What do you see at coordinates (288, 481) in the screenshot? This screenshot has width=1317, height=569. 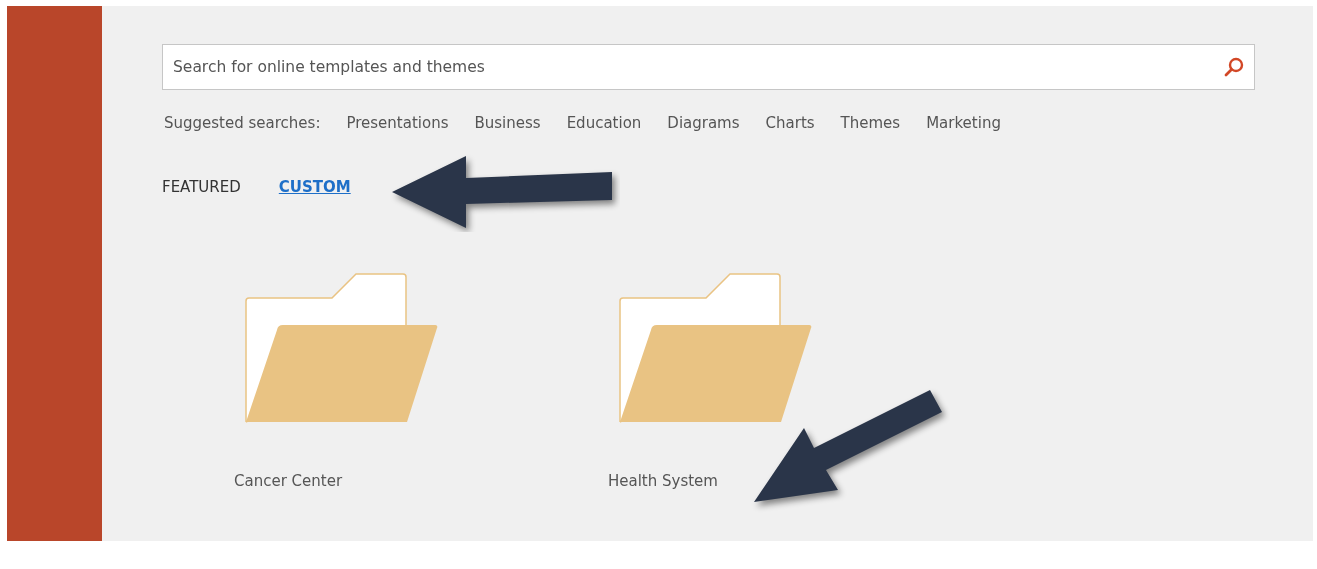 I see `folder-name: Cancer Center` at bounding box center [288, 481].